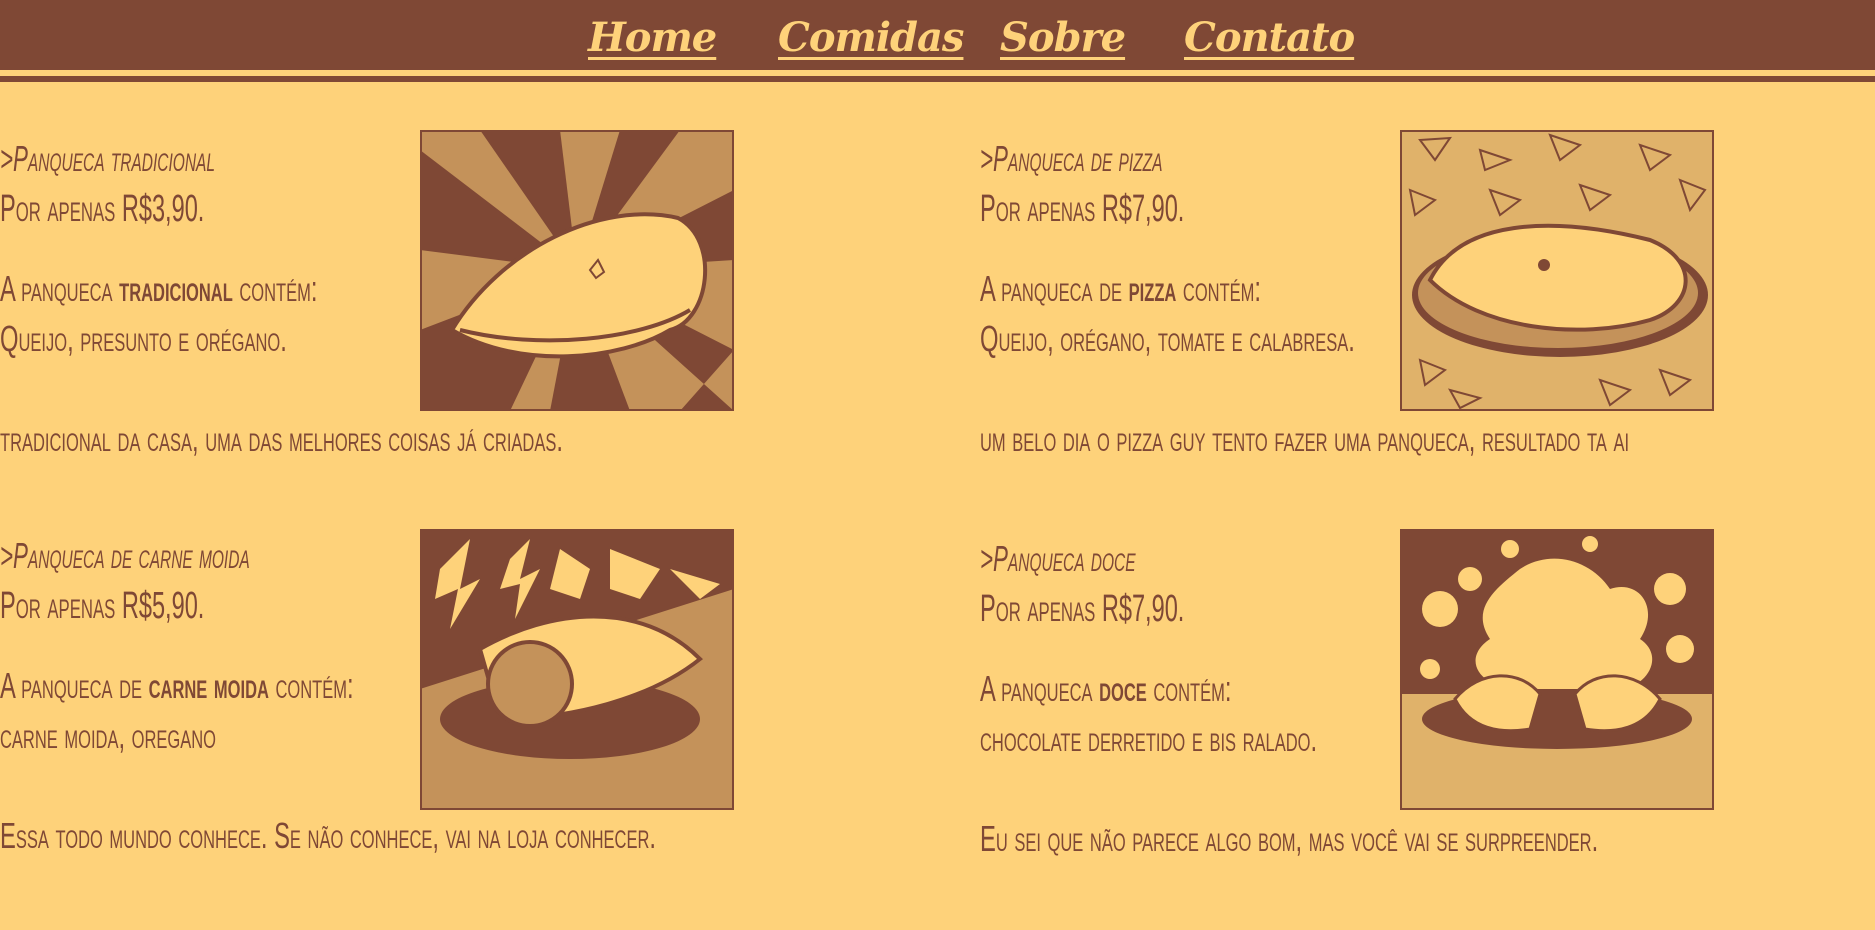 This screenshot has width=1875, height=930. What do you see at coordinates (1269, 37) in the screenshot?
I see `nav-link-contato: Contato` at bounding box center [1269, 37].